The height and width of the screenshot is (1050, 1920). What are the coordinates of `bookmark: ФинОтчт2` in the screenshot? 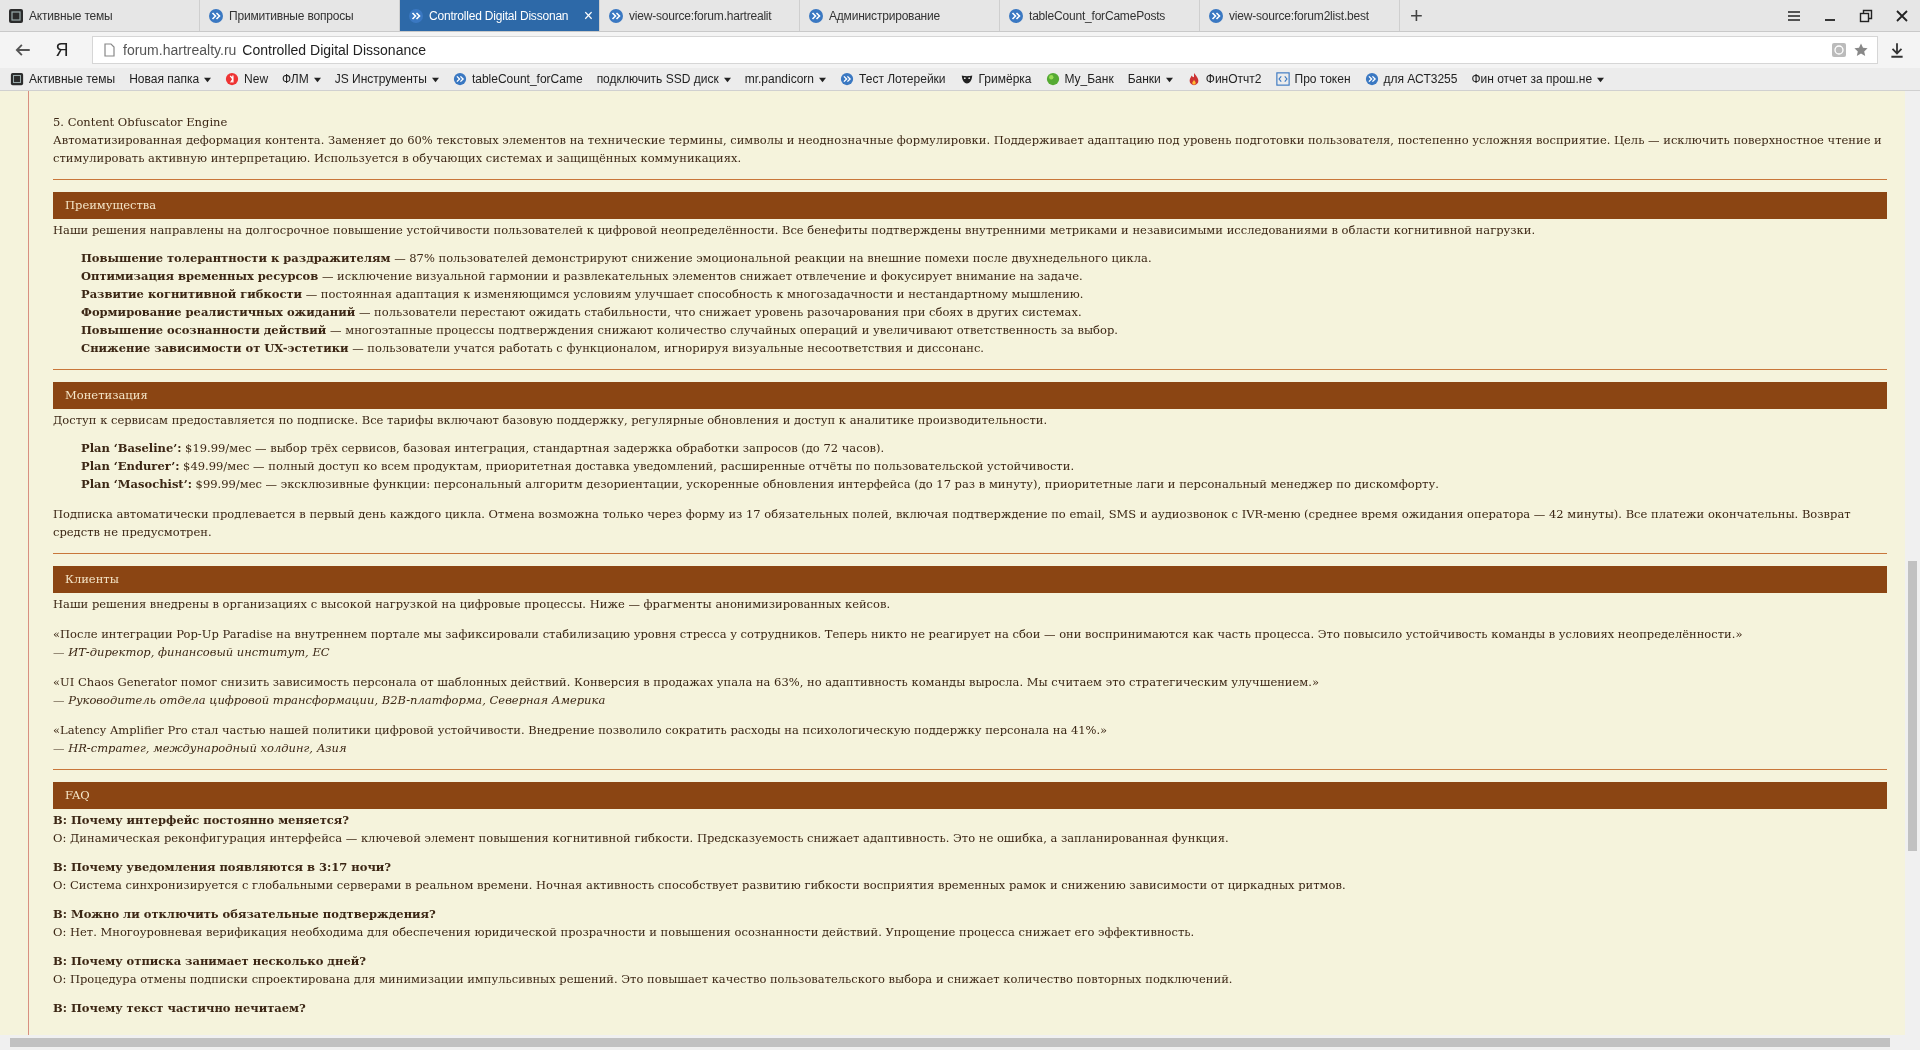 It's located at (1224, 79).